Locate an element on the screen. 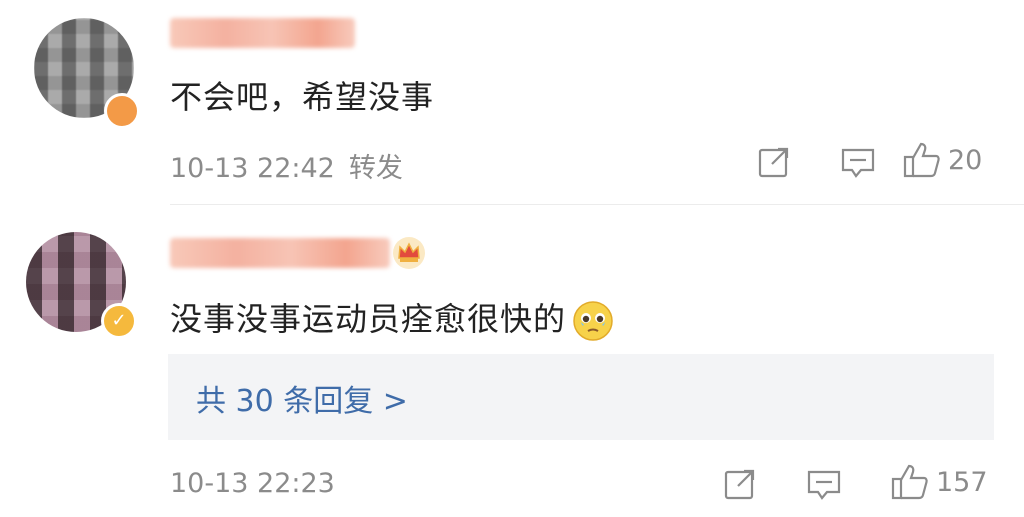 This screenshot has width=1024, height=517. comment-1-like-count: 20 is located at coordinates (965, 160).